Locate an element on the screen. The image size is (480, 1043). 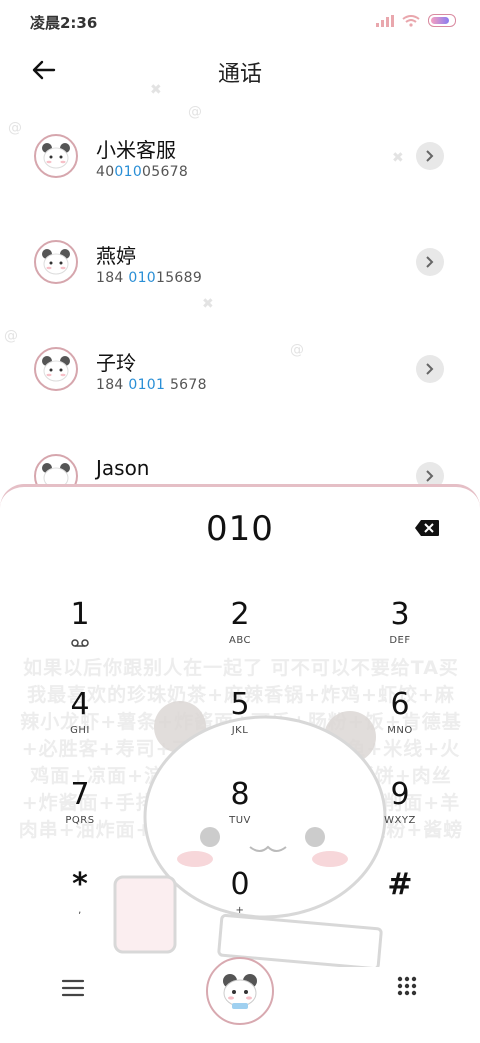
key-0: 0 + is located at coordinates (240, 899).